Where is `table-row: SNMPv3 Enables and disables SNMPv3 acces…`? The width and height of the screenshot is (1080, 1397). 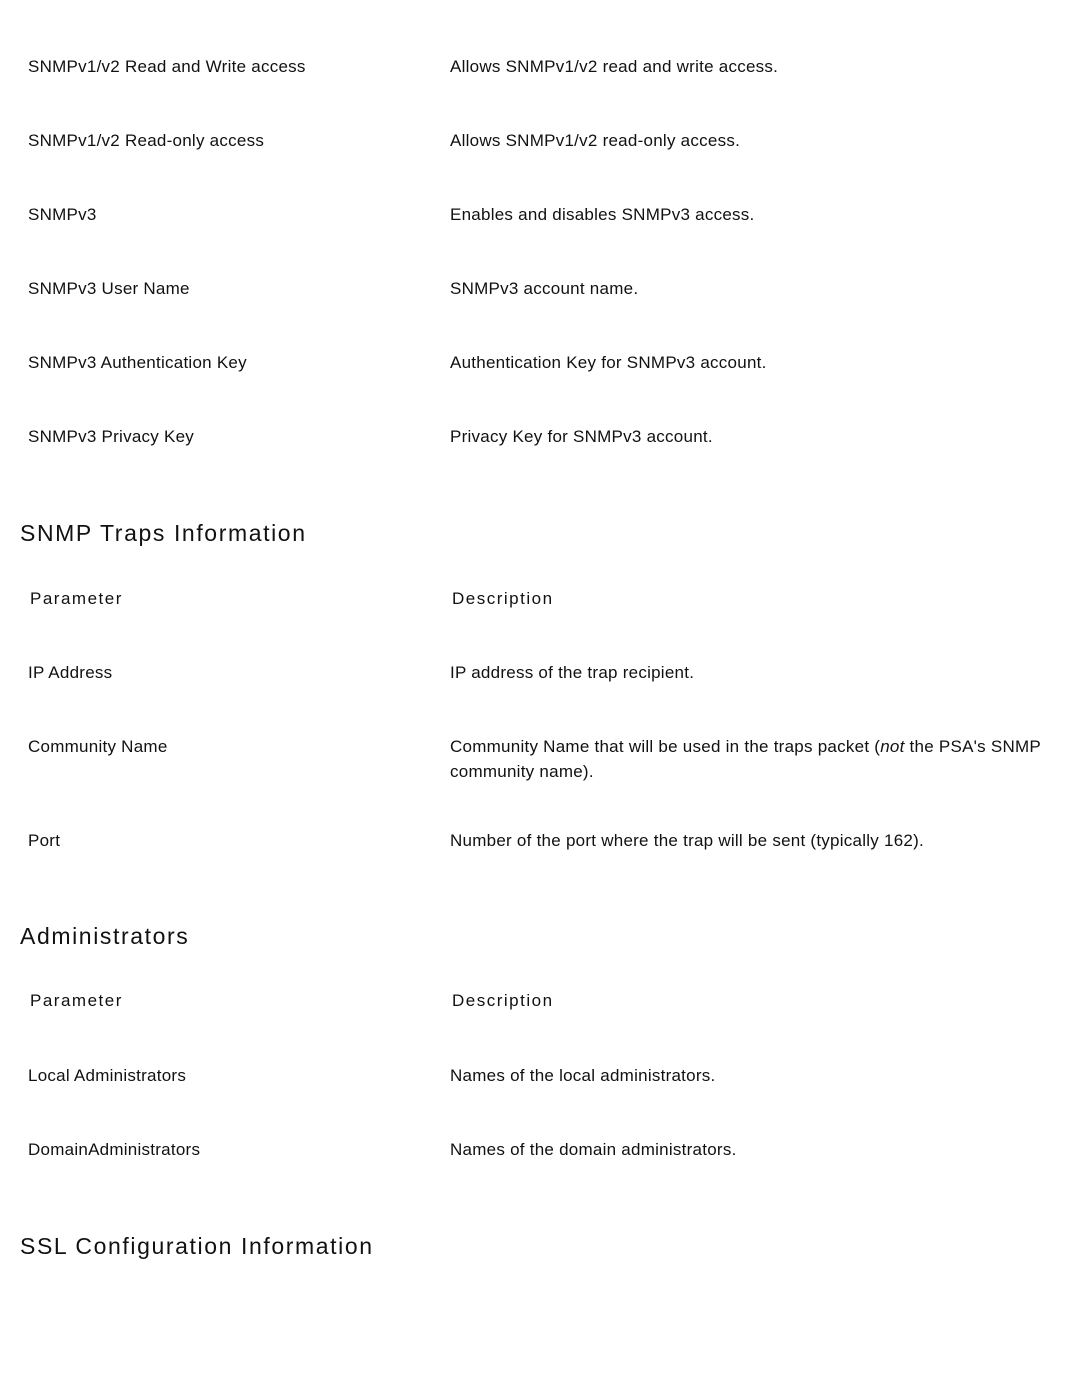
table-row: SNMPv3 Enables and disables SNMPv3 acces… is located at coordinates (540, 214).